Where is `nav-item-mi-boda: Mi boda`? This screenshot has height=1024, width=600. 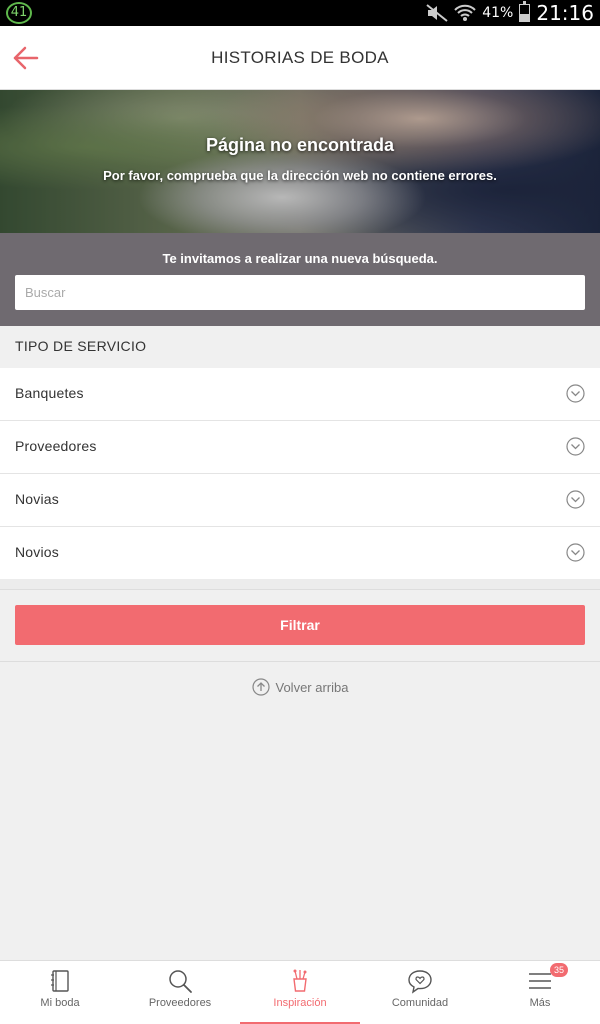
nav-item-mi-boda: Mi boda is located at coordinates (60, 992).